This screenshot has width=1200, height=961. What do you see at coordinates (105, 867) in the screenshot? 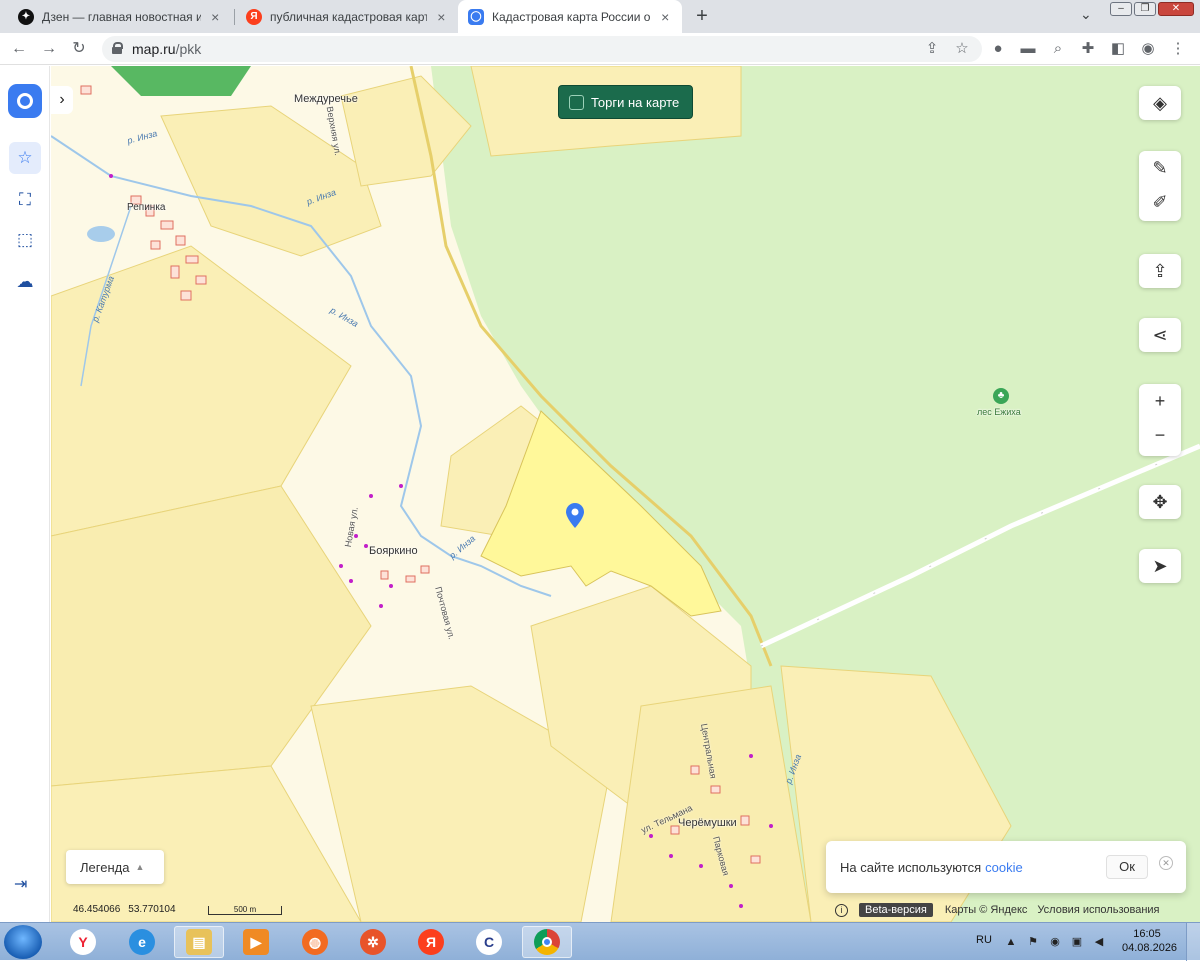
I see `legend-label: Легенда` at bounding box center [105, 867].